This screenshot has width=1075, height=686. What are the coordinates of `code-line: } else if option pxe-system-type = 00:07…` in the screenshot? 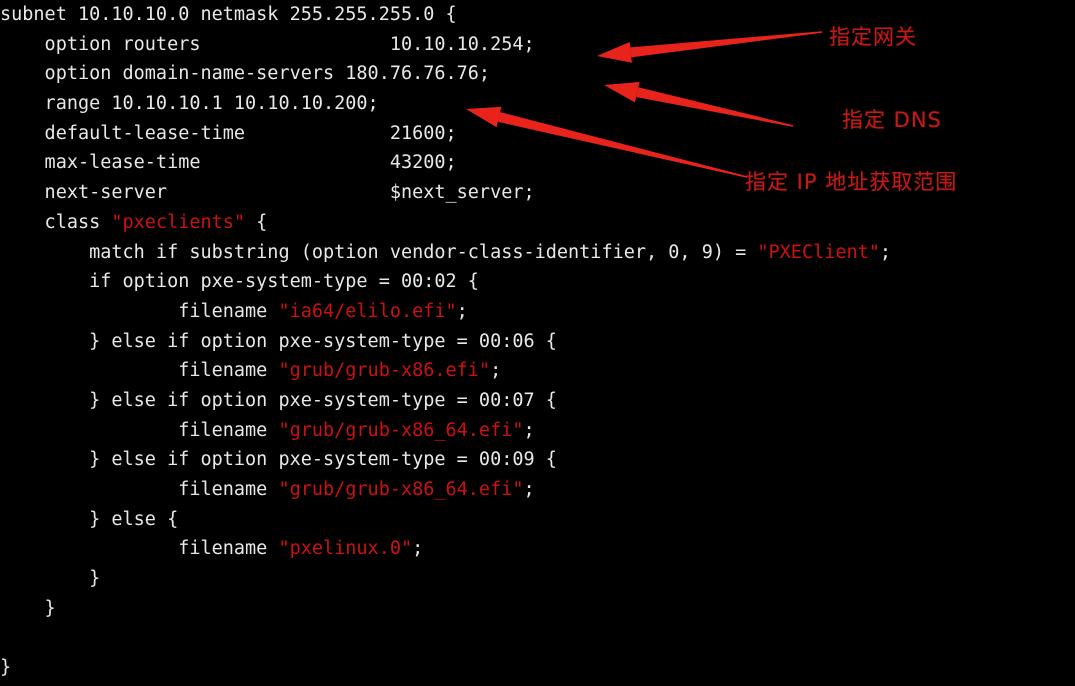 It's located at (537, 401).